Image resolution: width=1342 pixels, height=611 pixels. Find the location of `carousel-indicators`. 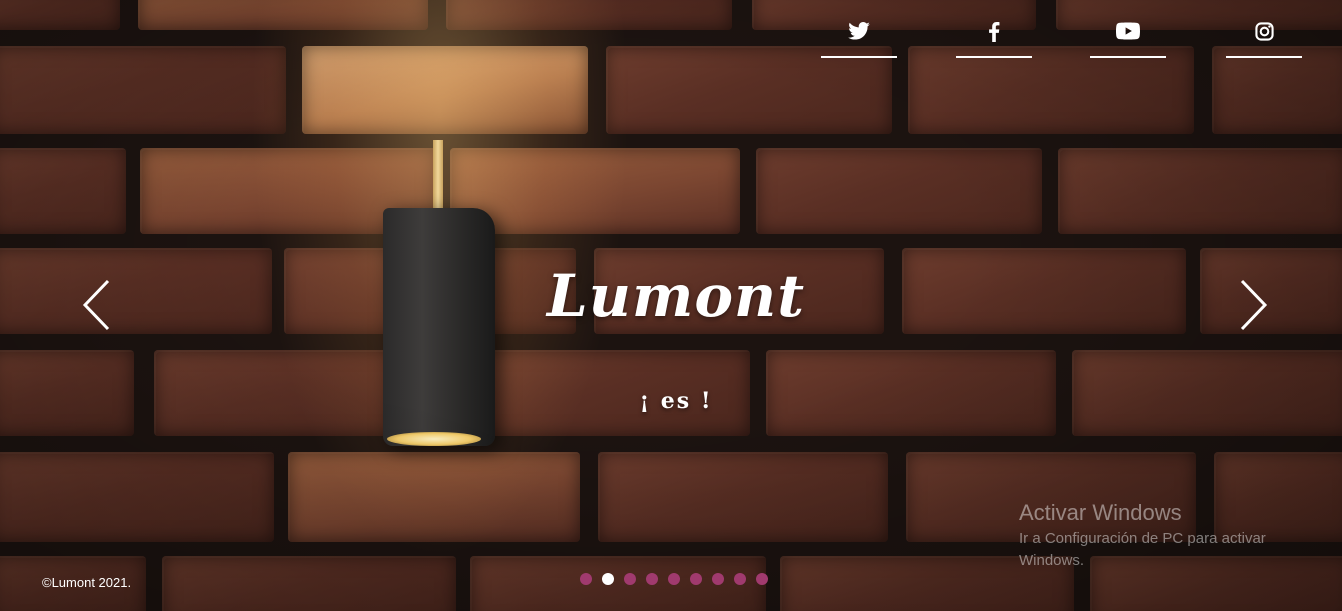

carousel-indicators is located at coordinates (674, 579).